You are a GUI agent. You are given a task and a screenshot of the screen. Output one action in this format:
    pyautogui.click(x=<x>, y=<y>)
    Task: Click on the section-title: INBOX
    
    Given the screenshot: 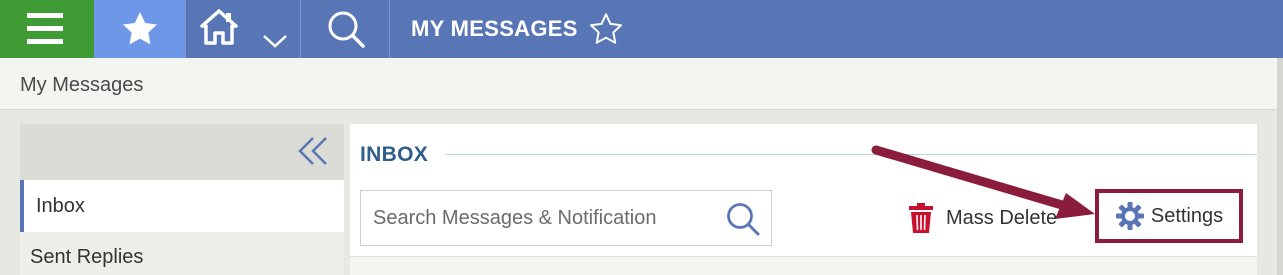 What is the action you would take?
    pyautogui.click(x=394, y=154)
    